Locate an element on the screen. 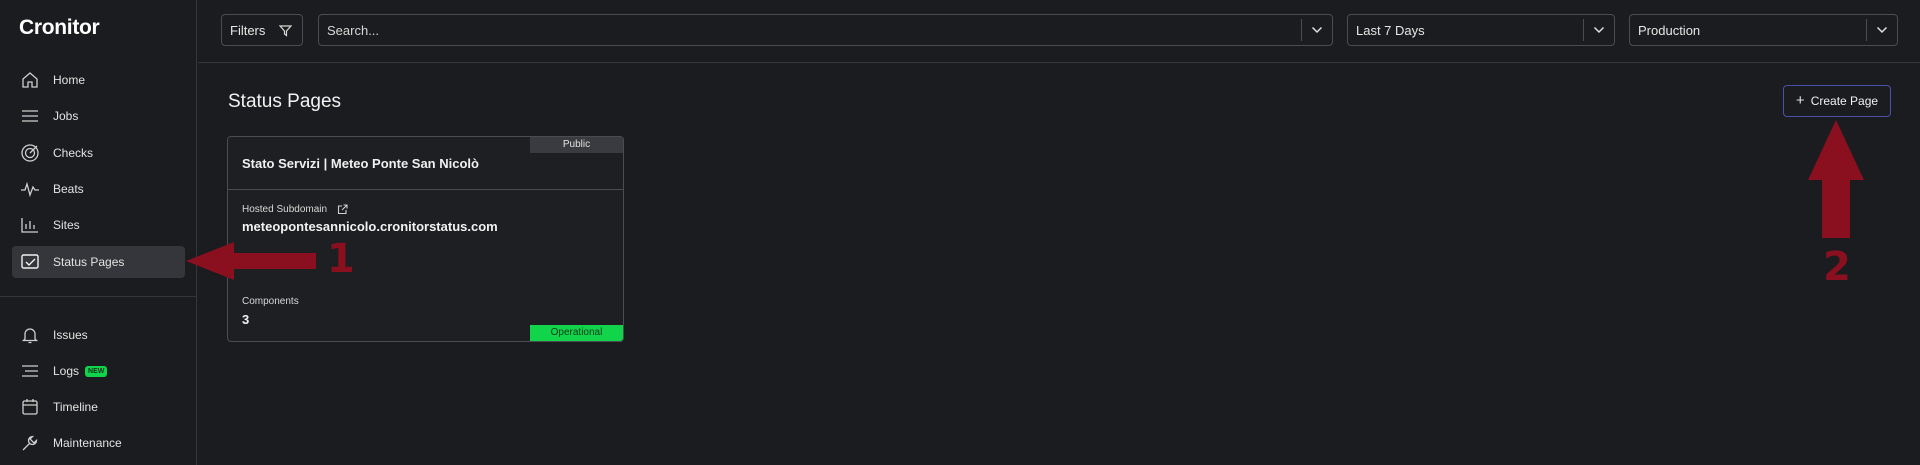 Image resolution: width=1920 pixels, height=465 pixels. sidebar-item-checks: Checks is located at coordinates (98, 153).